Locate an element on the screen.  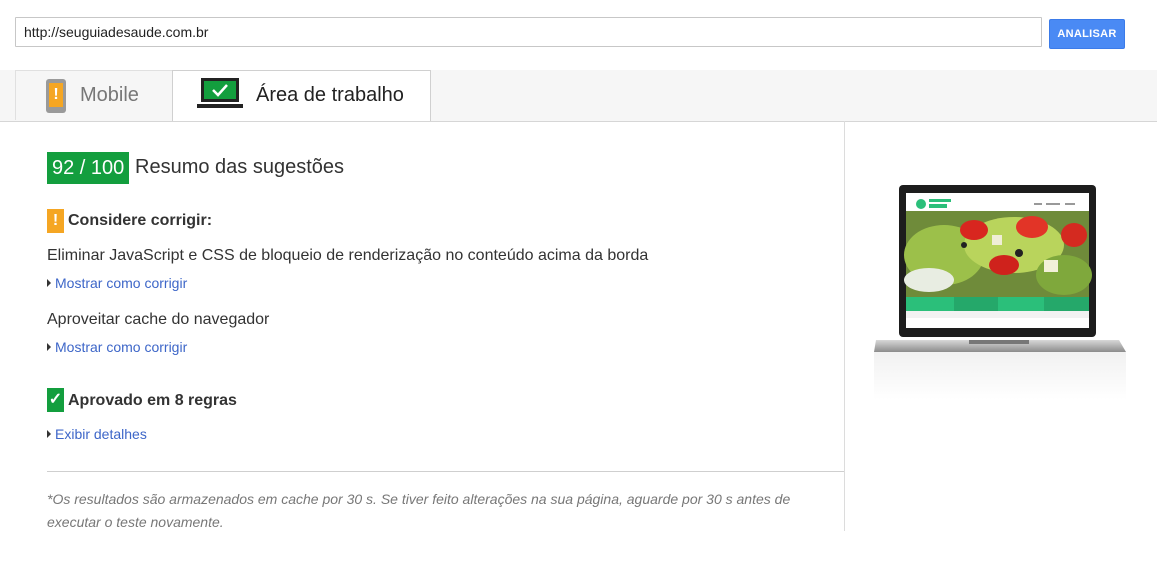
consider-title: Considere corrigir: is located at coordinates (140, 220).